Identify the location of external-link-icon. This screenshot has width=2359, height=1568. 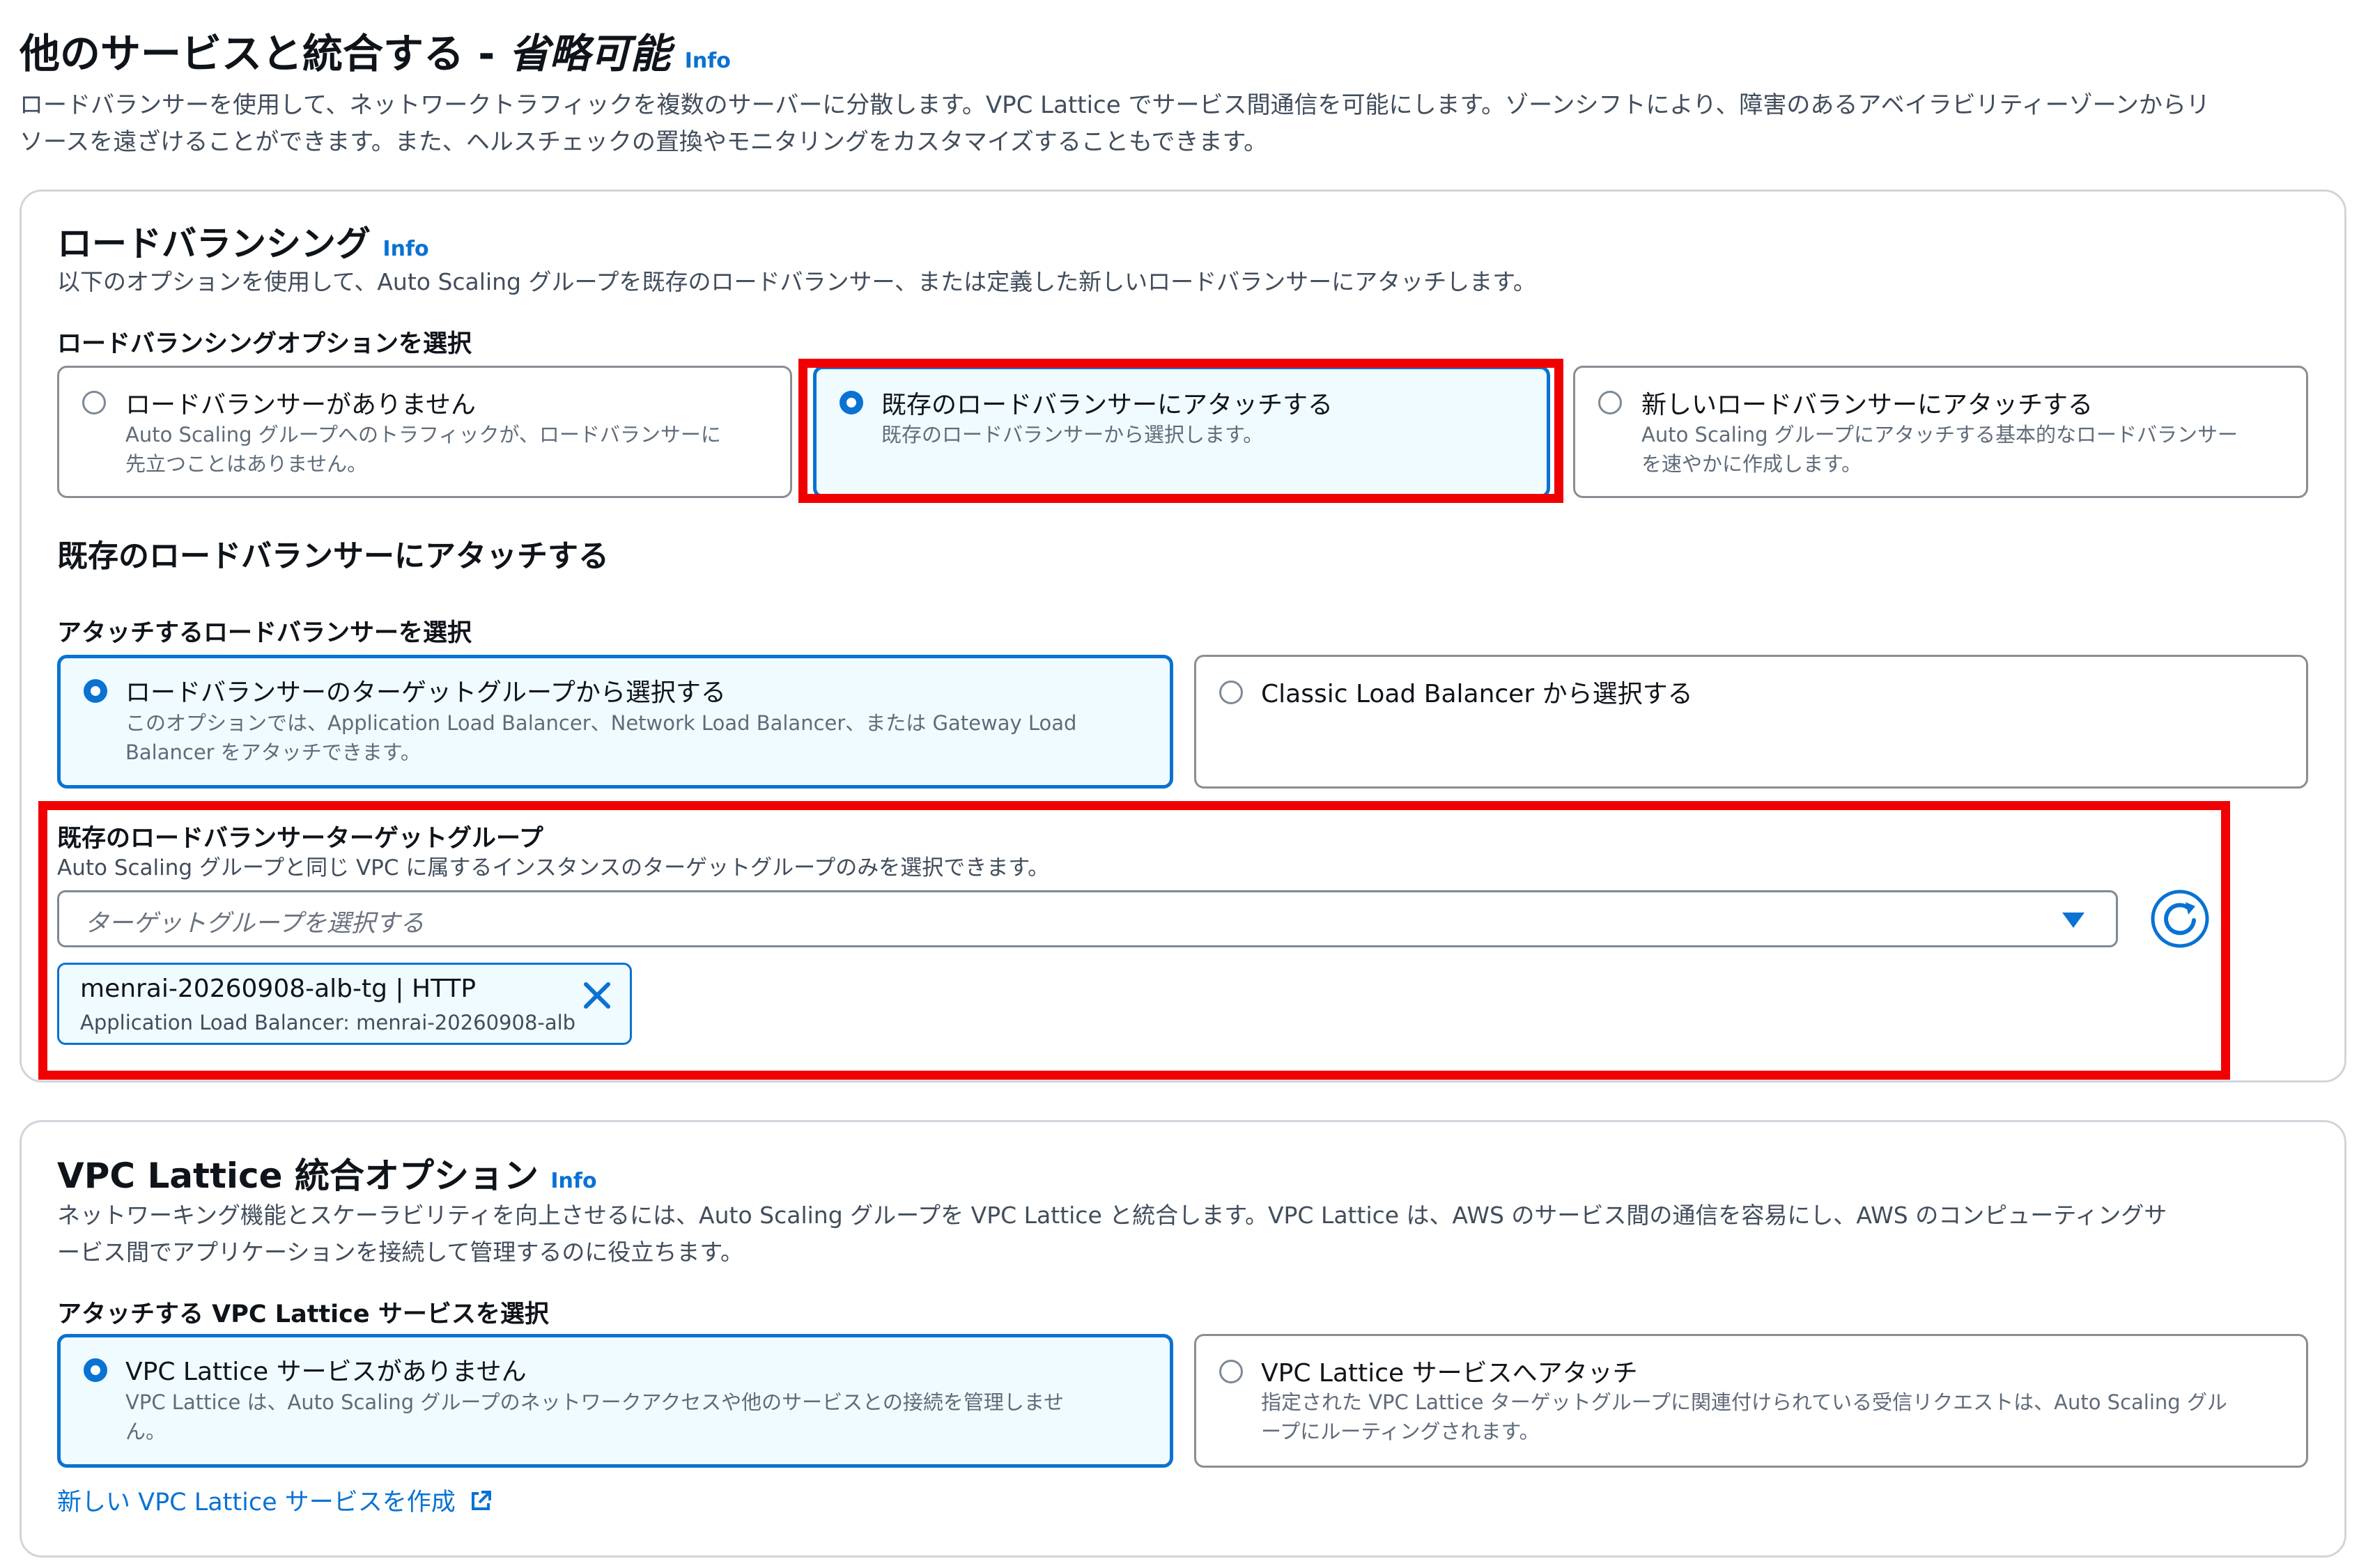
(481, 1500).